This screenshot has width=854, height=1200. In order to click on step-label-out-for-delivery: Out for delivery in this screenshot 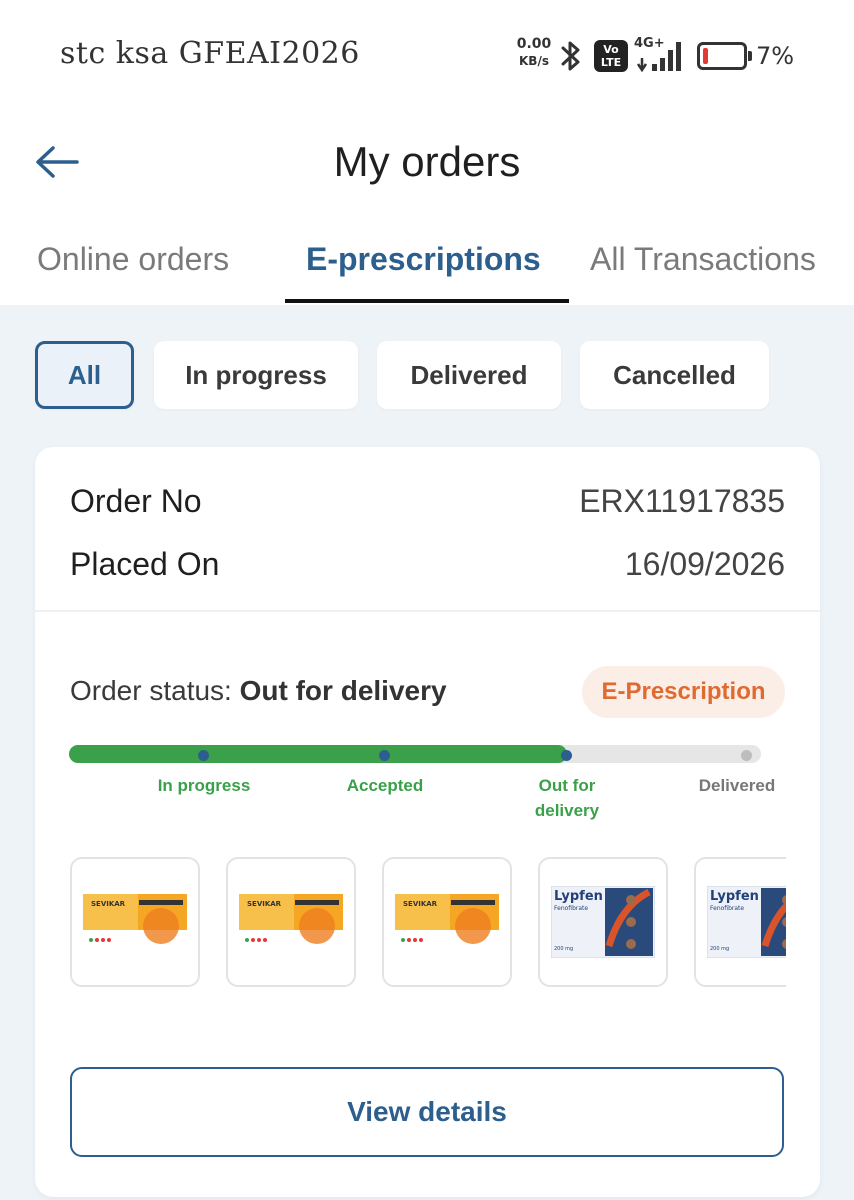, I will do `click(567, 798)`.